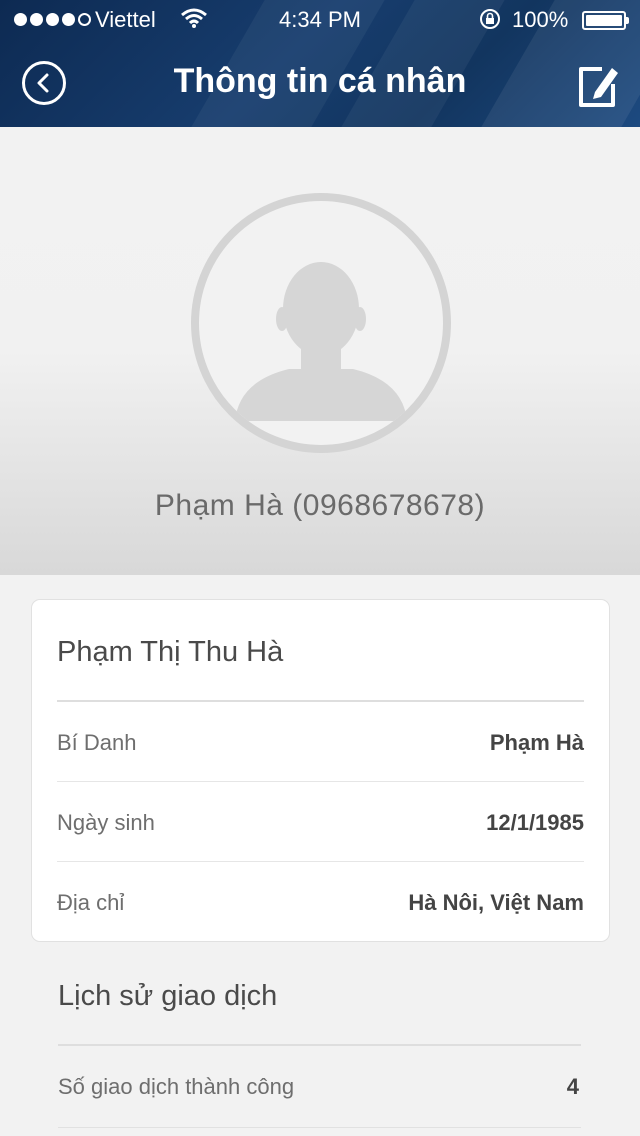 This screenshot has height=1136, width=640. I want to click on success-count-value: 4, so click(572, 1086).